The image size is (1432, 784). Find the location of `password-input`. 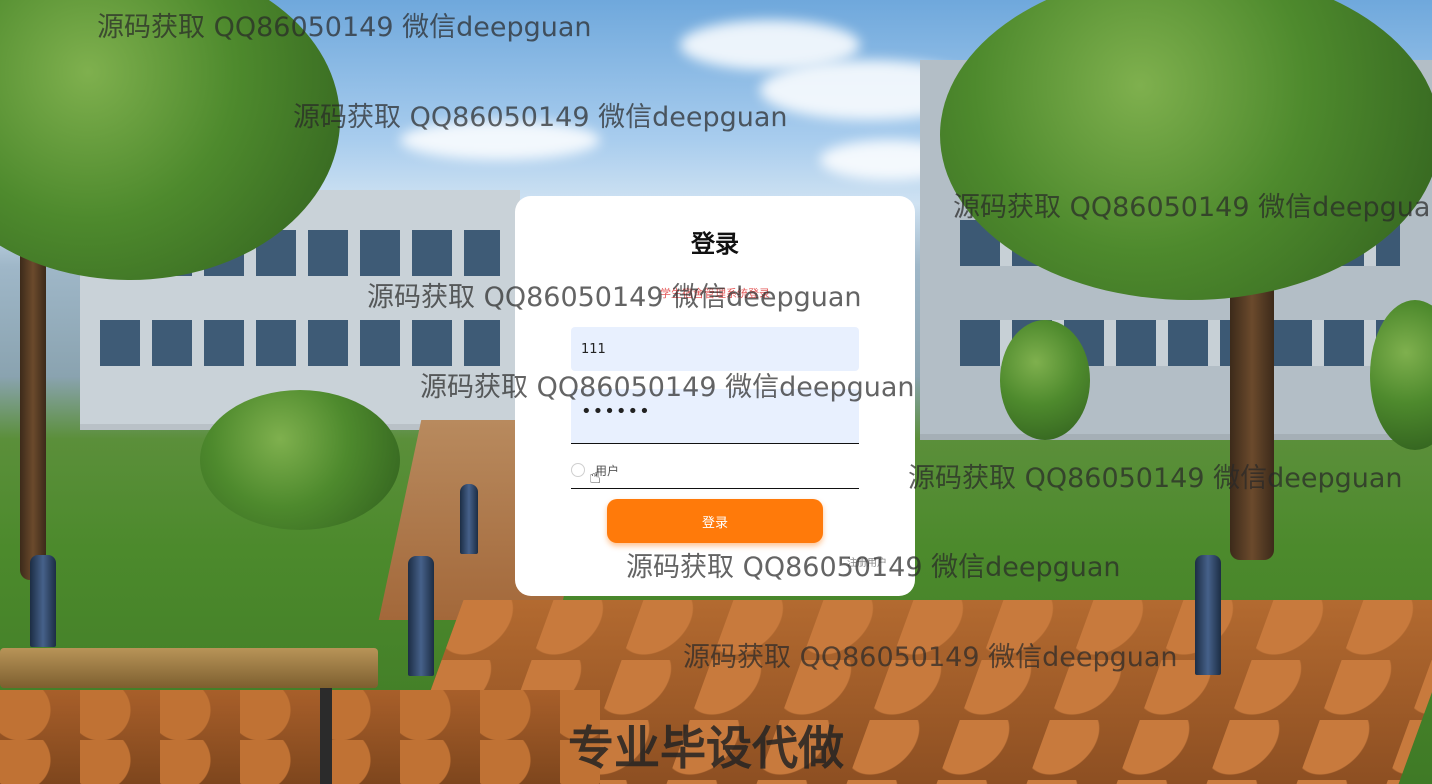

password-input is located at coordinates (715, 416).